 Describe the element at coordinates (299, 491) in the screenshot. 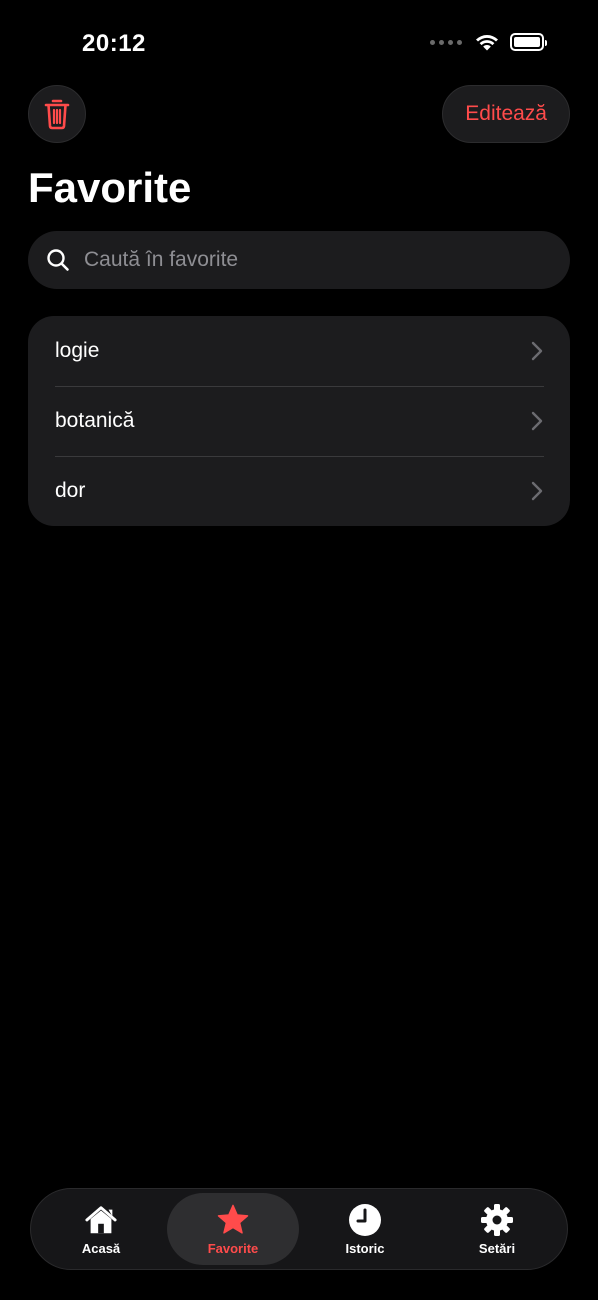

I see `list-item: dor` at that location.